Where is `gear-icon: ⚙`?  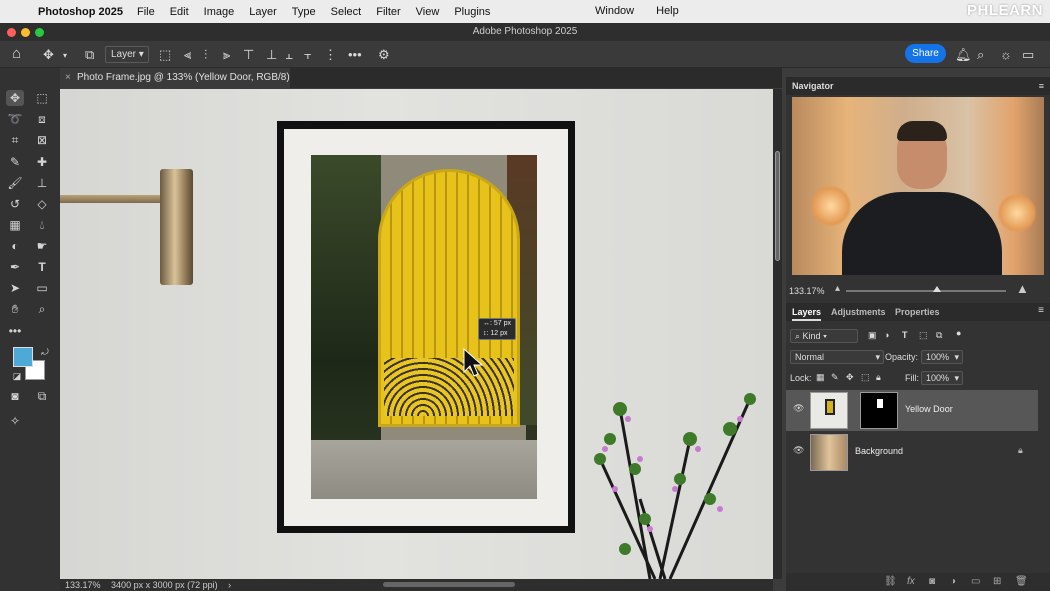
gear-icon: ⚙ is located at coordinates (384, 55).